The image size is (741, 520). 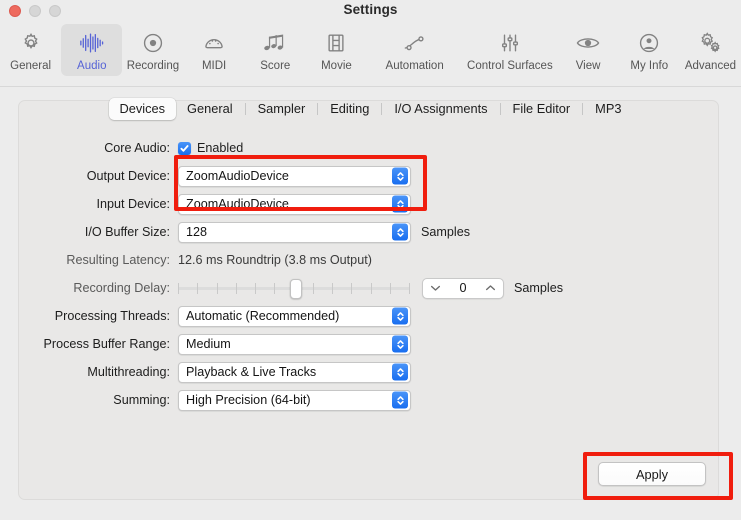 I want to click on toolbar-item-advanced: Advanced, so click(x=710, y=50).